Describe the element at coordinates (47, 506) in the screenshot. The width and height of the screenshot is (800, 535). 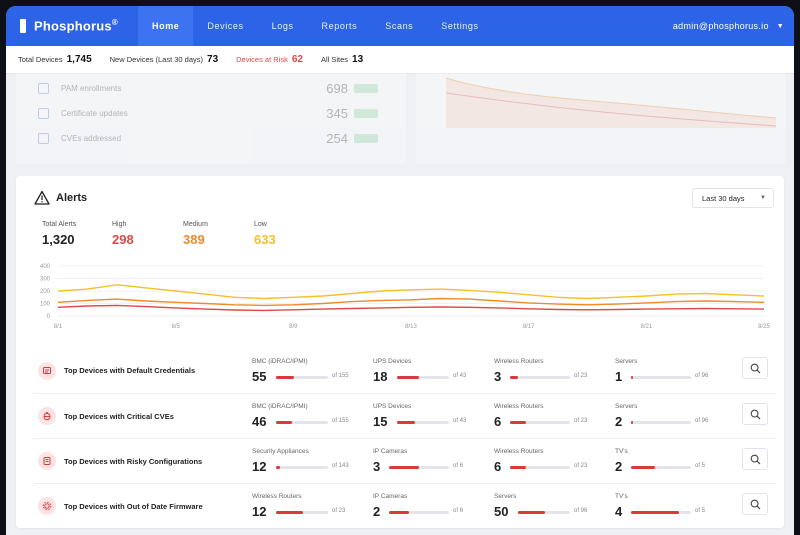
I see `firmware-icon` at that location.